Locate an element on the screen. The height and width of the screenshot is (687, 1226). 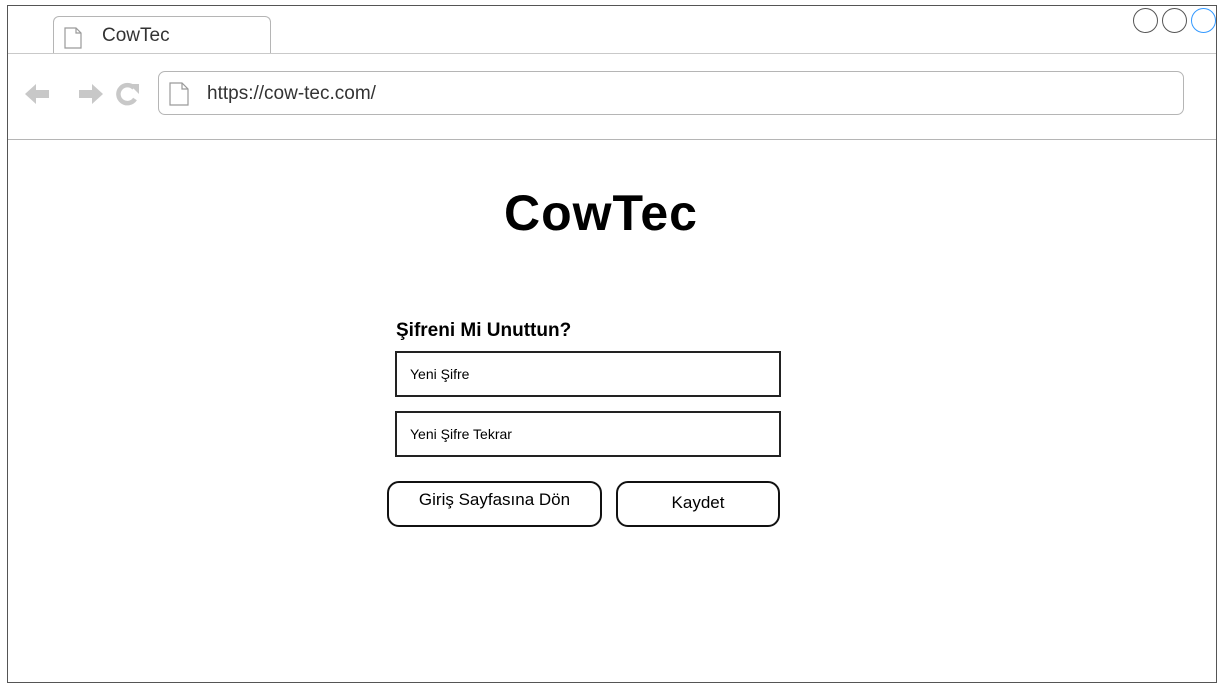
navigation-bar: https://cow-tec.com/ is located at coordinates (612, 96).